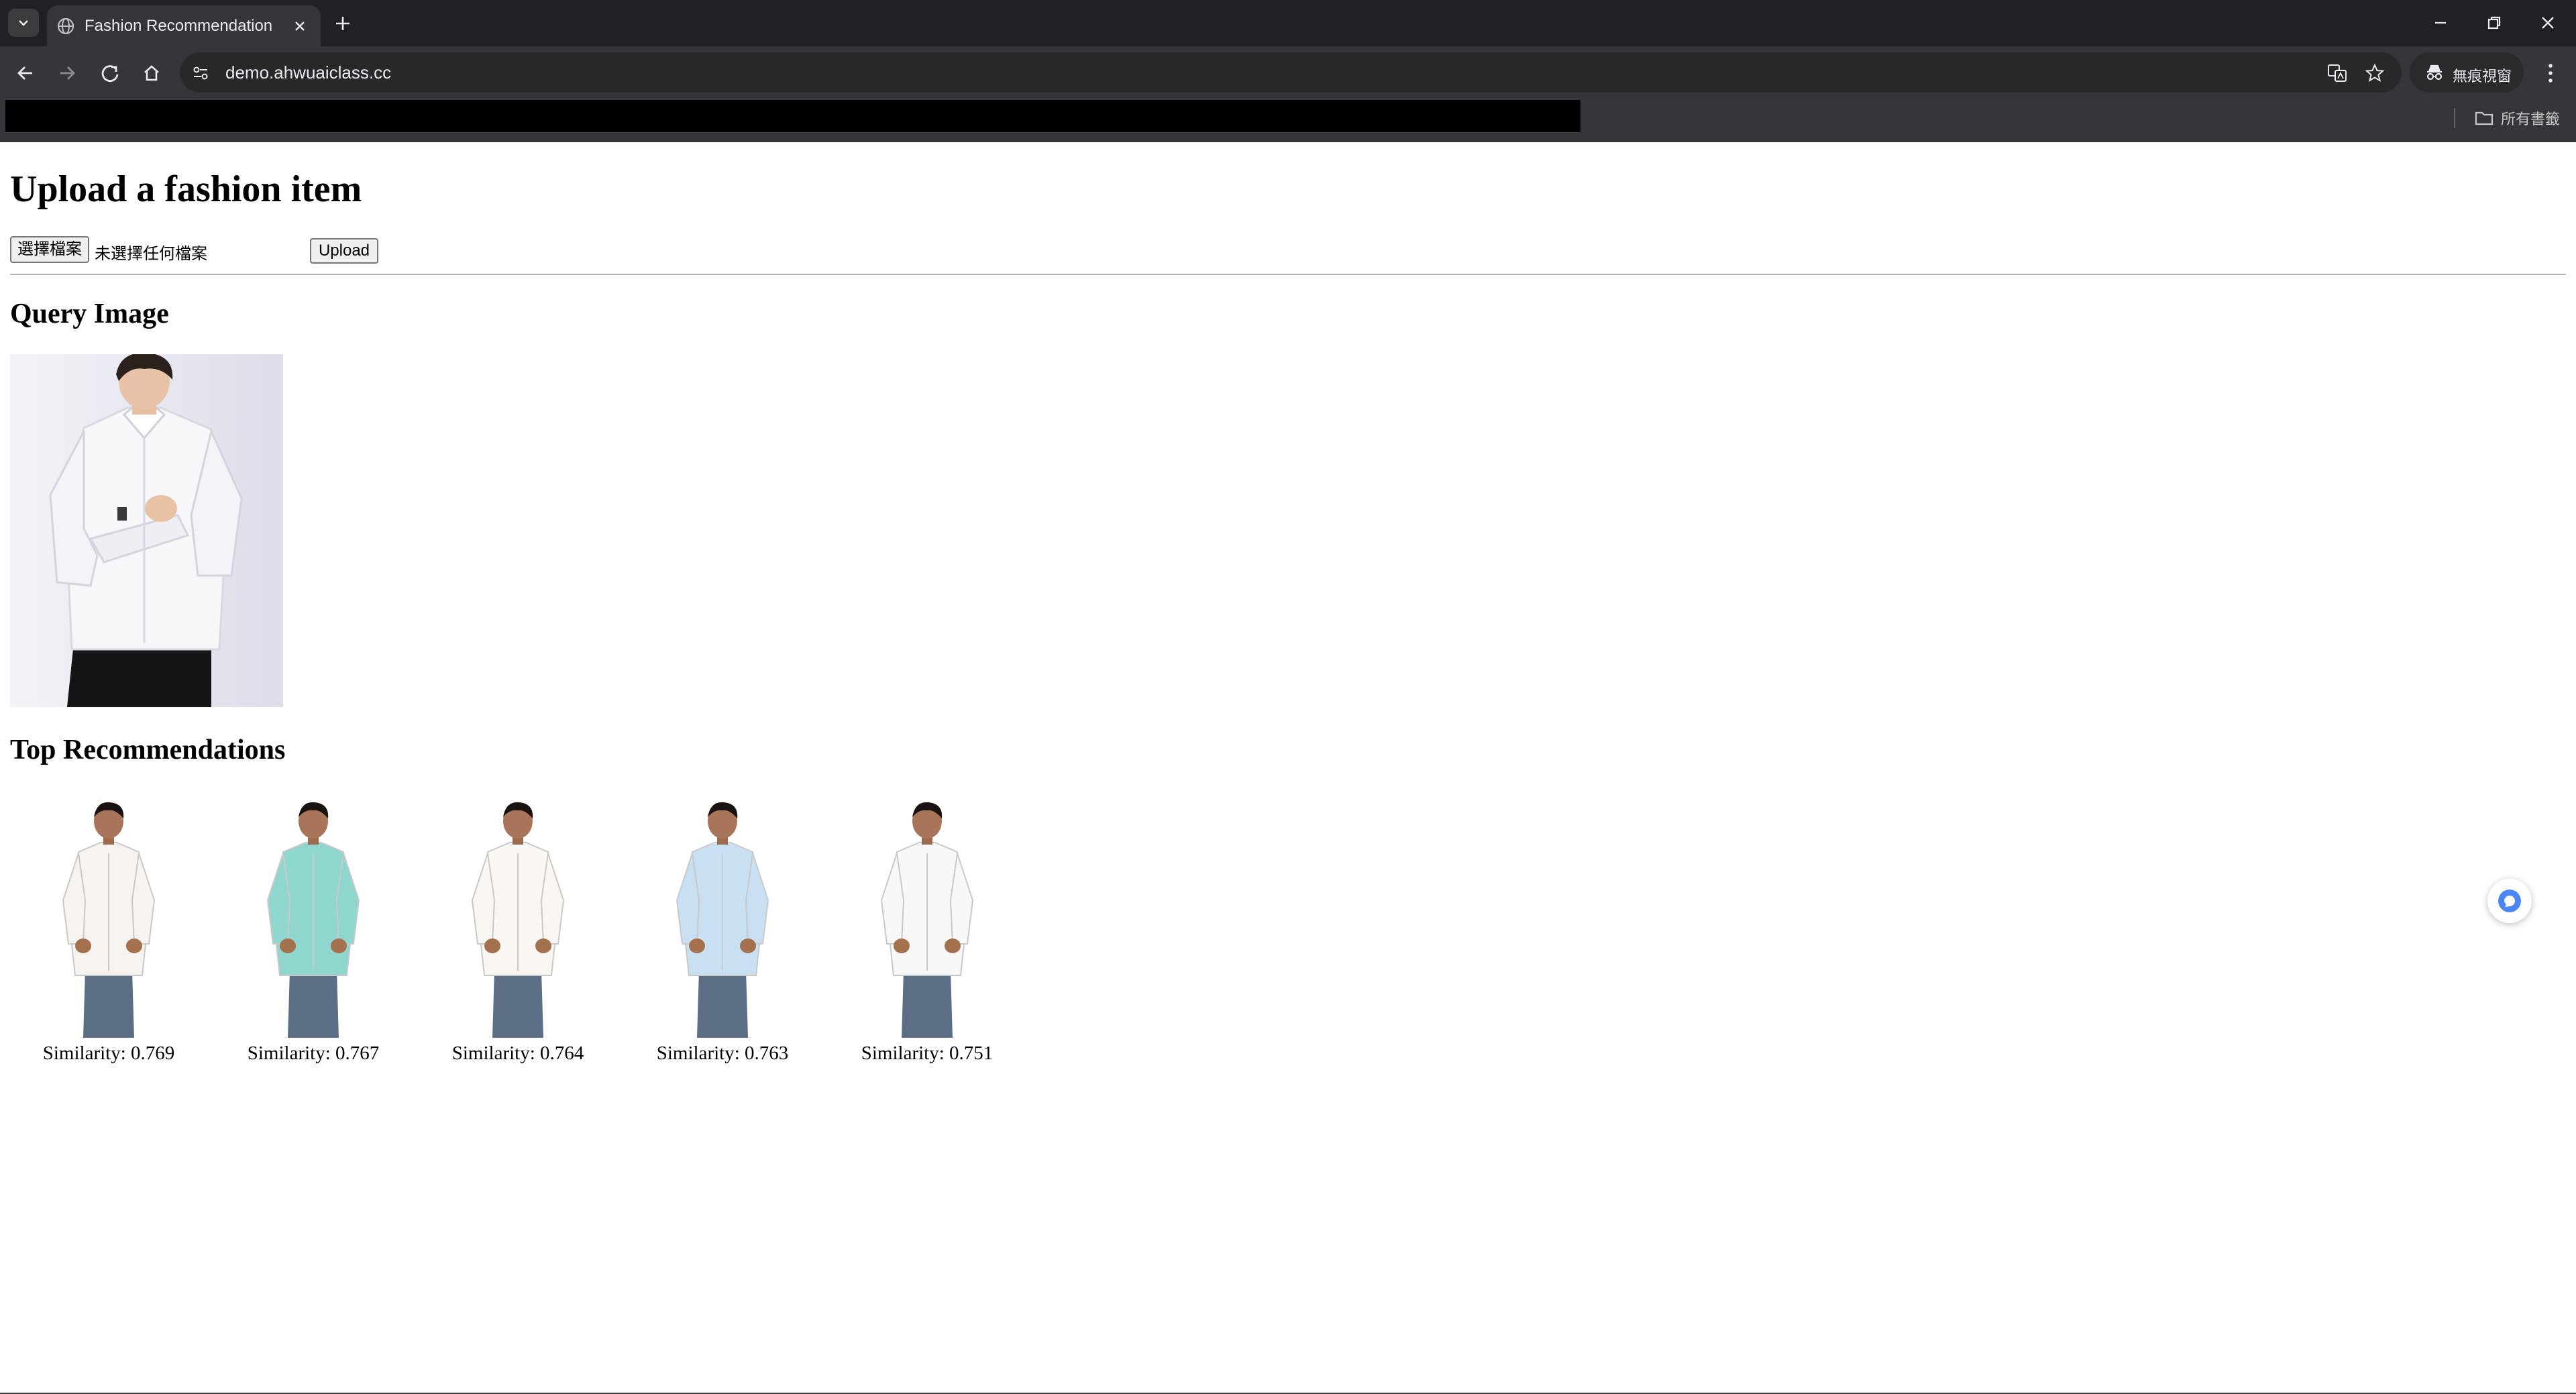  Describe the element at coordinates (65, 26) in the screenshot. I see `globe-icon` at that location.